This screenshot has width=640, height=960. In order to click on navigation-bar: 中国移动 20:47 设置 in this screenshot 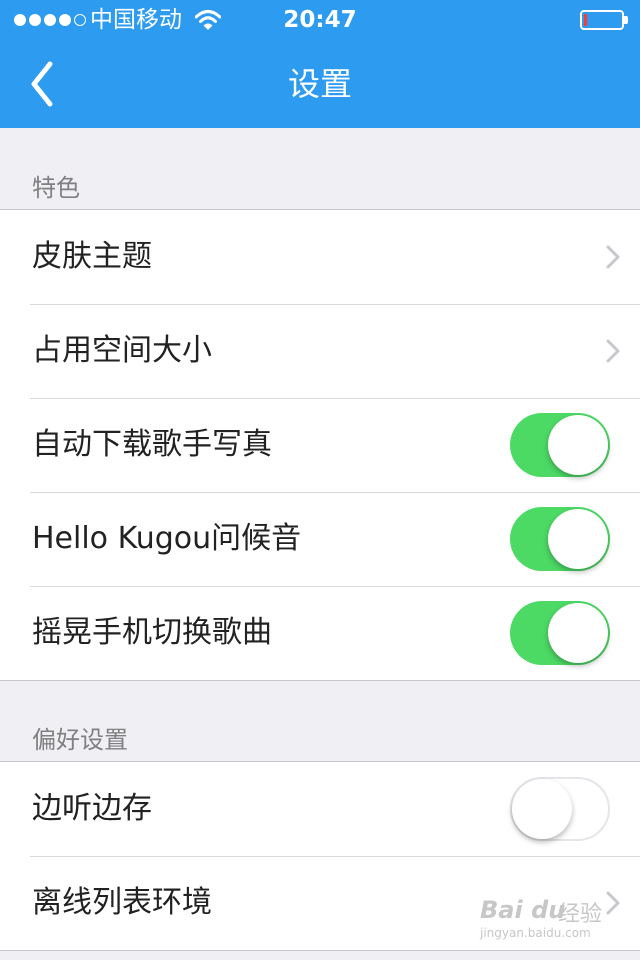, I will do `click(320, 64)`.